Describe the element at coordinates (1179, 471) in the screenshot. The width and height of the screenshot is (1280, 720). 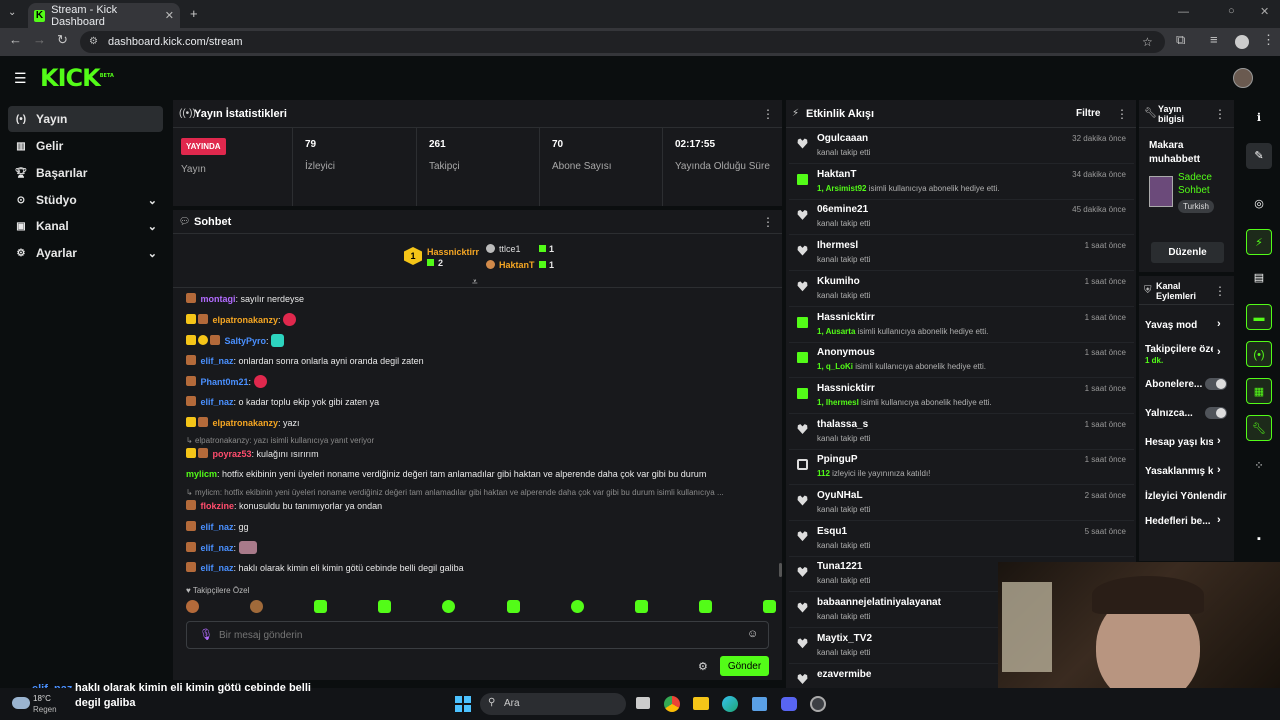
I see `action-banned-words: Yasaklanmış kı` at that location.